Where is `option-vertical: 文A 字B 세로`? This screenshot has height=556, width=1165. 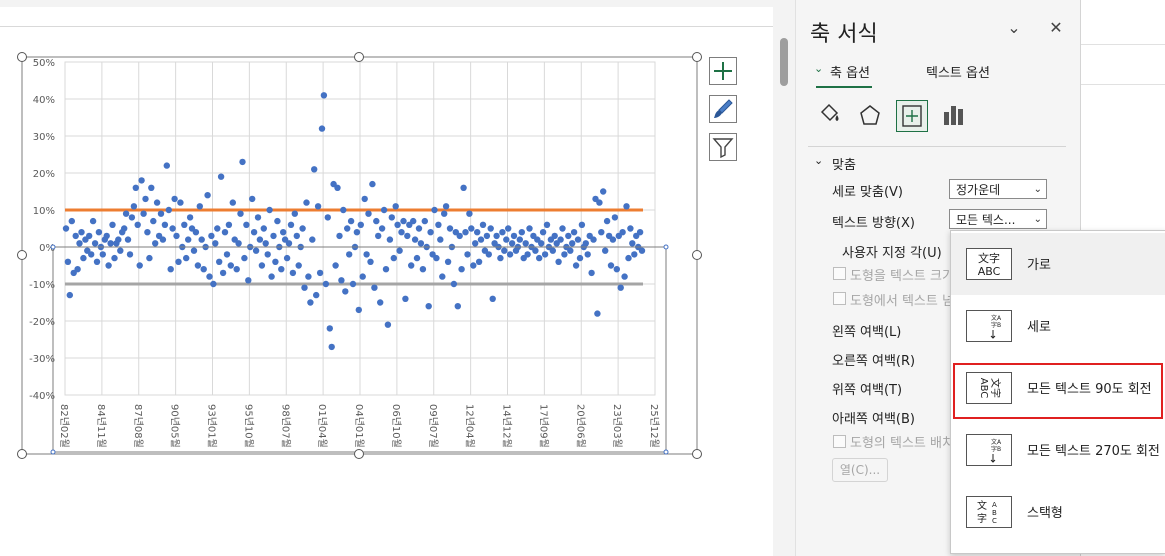
option-vertical: 文A 字B 세로 is located at coordinates (1058, 326).